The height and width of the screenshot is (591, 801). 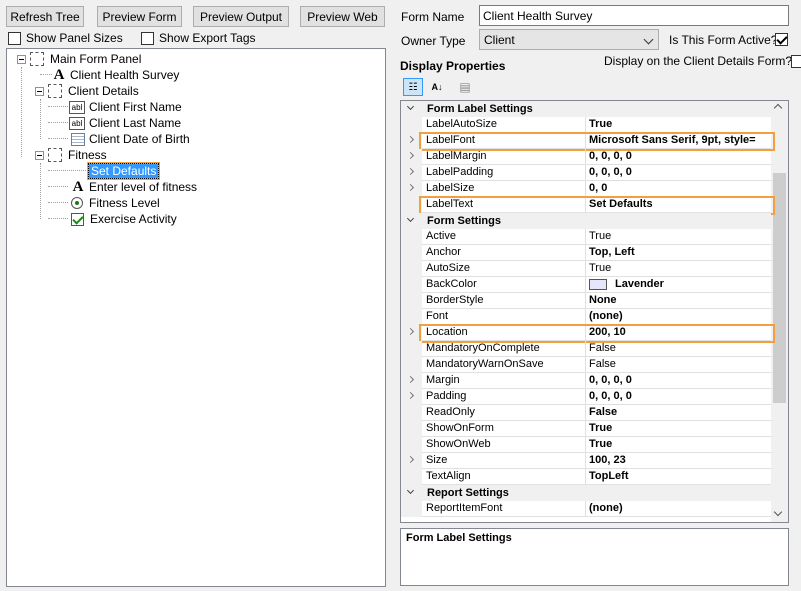 I want to click on property-row-labelmargin: LabelMargin 0, 0, 0, 0, so click(x=586, y=157).